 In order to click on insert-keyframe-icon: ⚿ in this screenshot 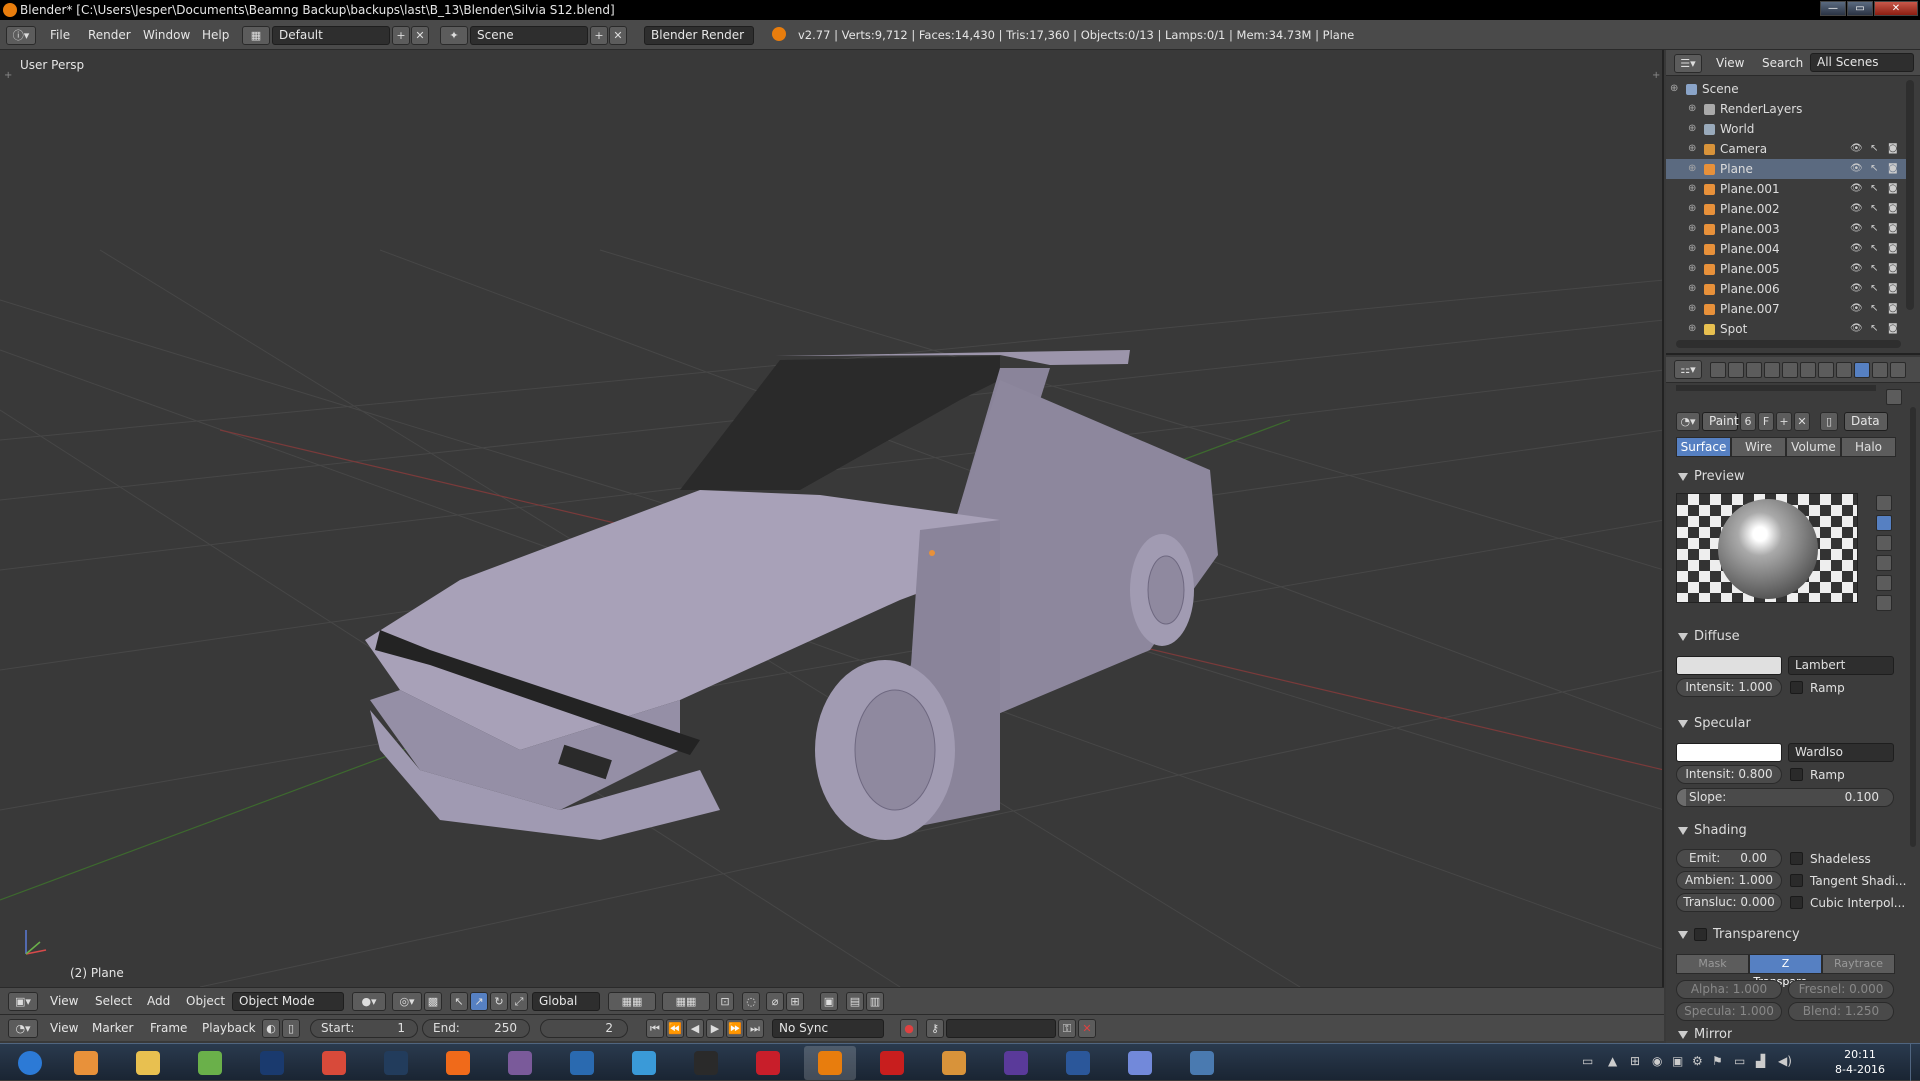, I will do `click(1067, 1028)`.